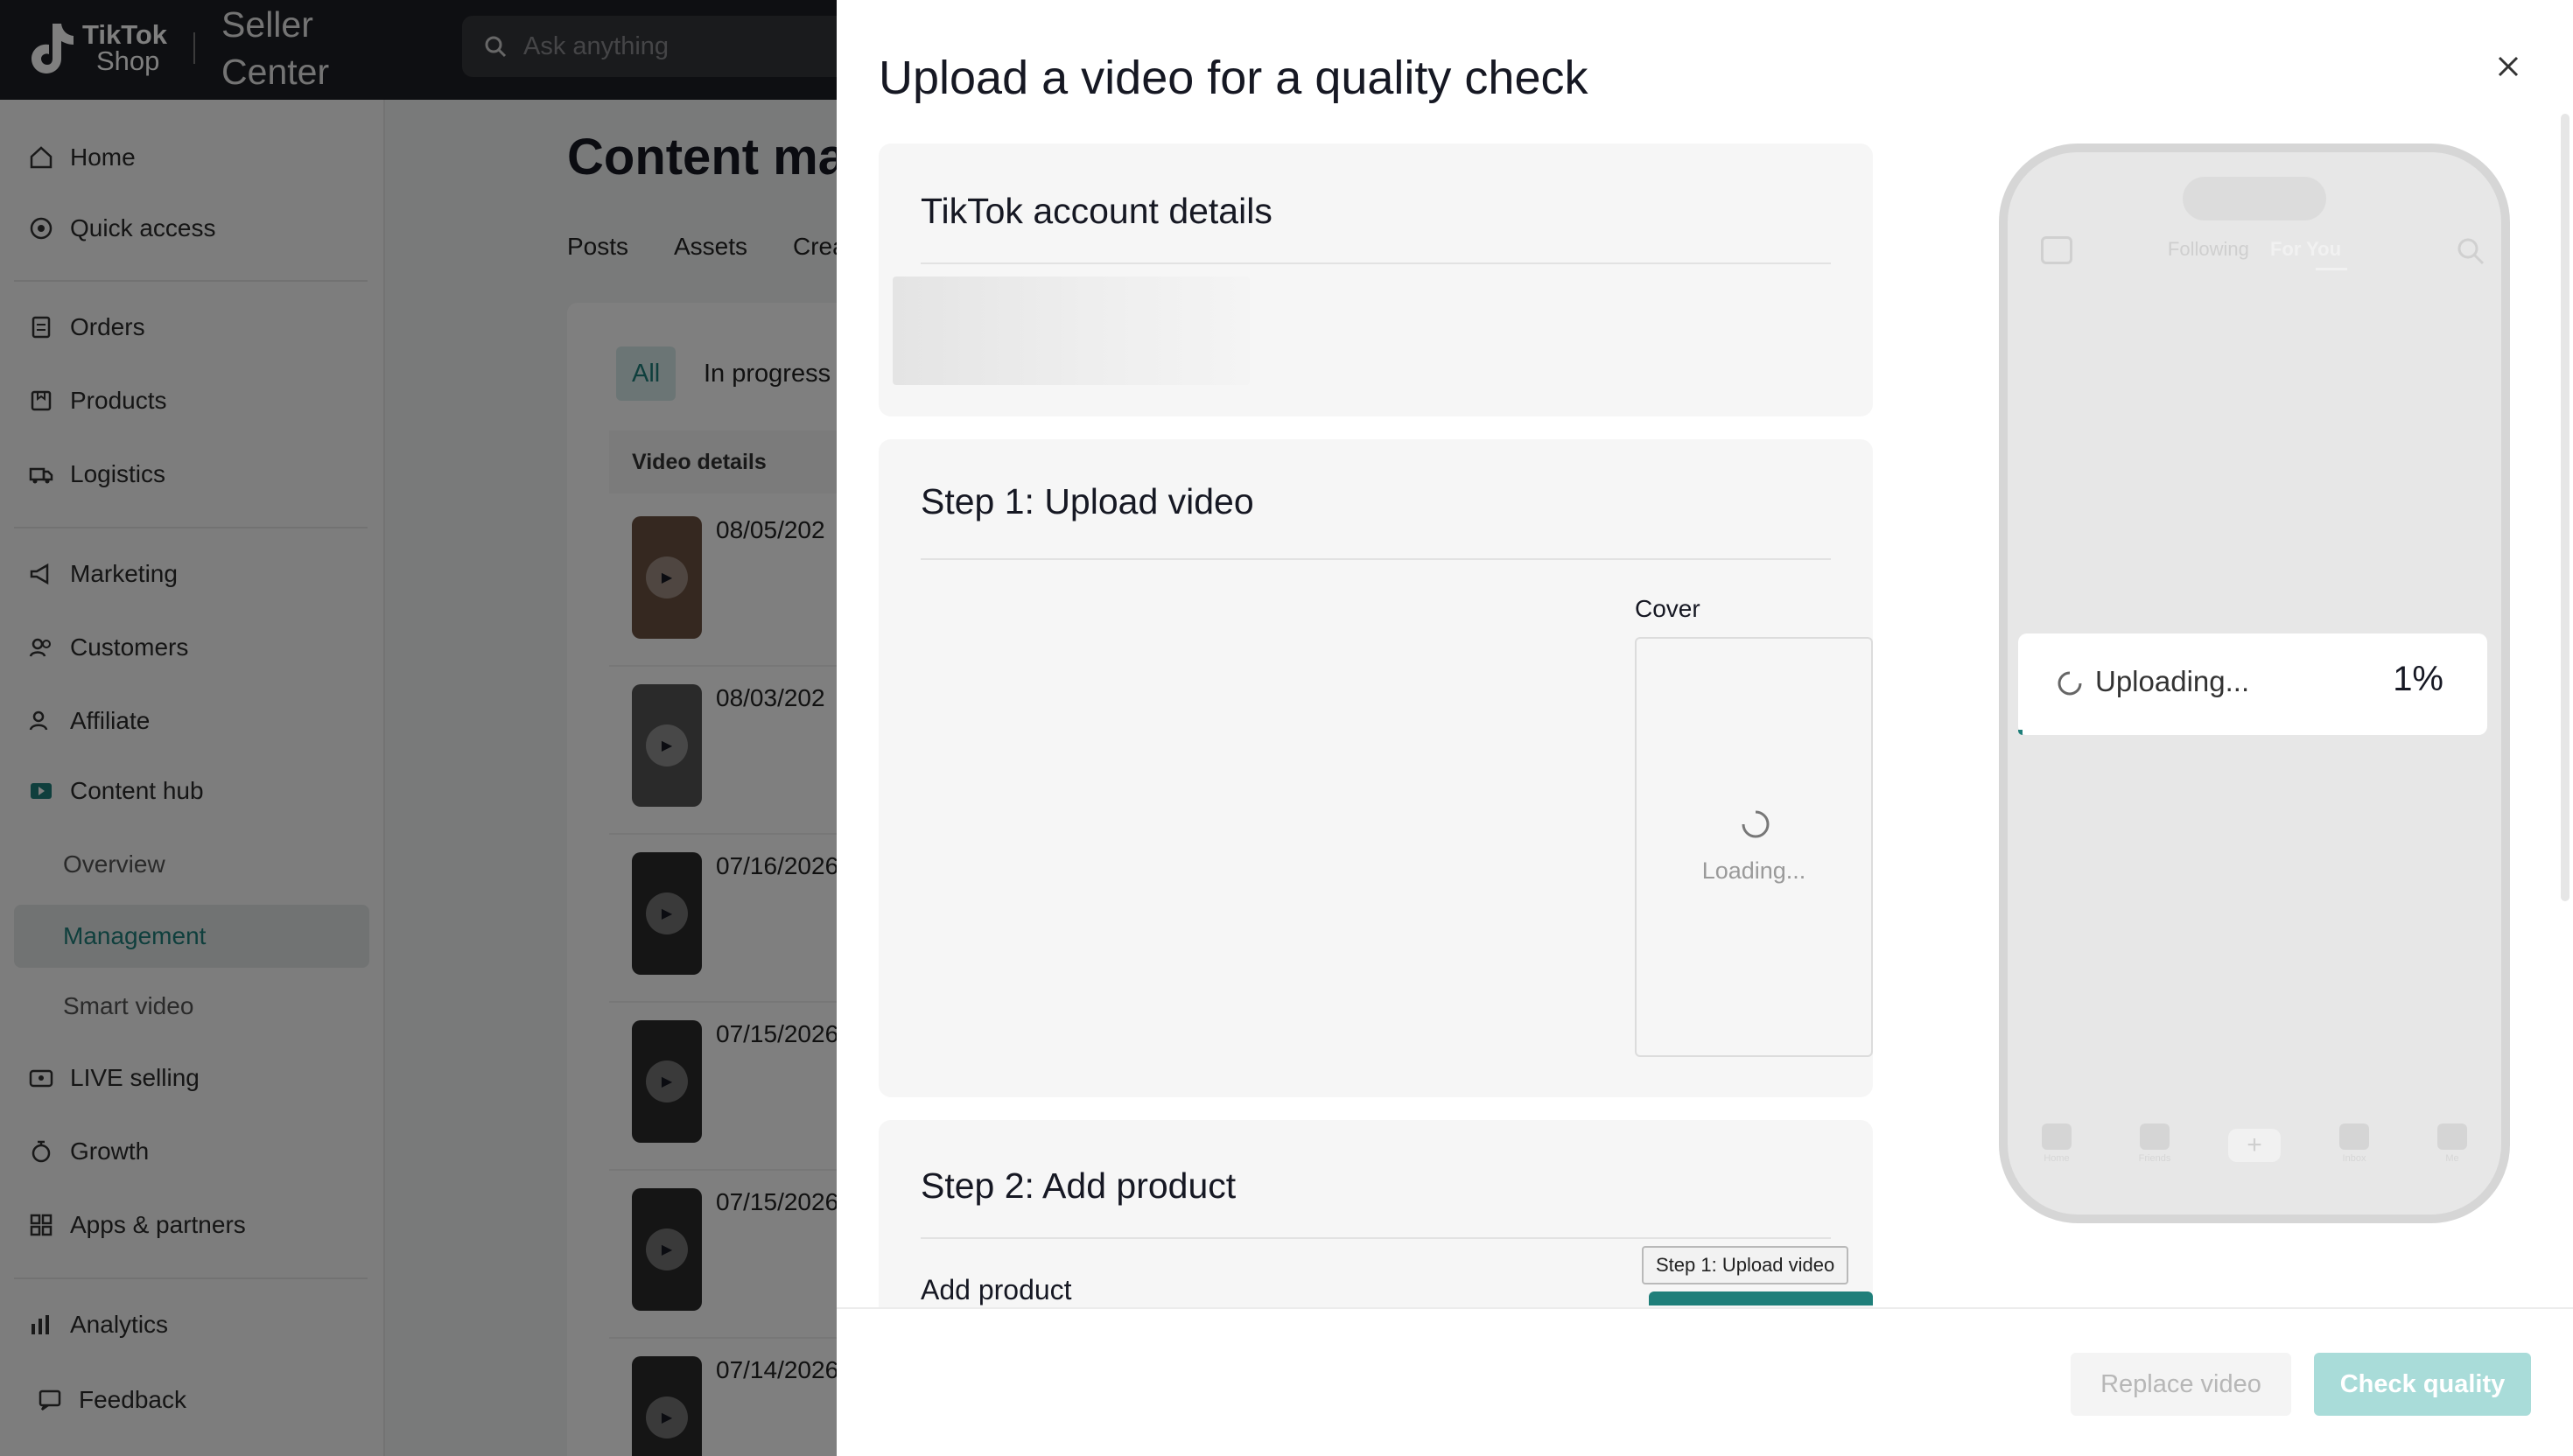  I want to click on create-plus-icon: +, so click(2254, 1145).